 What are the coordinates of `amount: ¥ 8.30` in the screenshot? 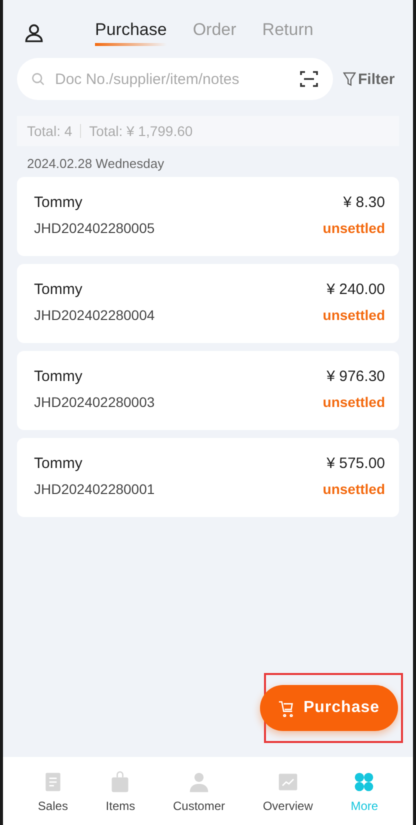 It's located at (364, 202).